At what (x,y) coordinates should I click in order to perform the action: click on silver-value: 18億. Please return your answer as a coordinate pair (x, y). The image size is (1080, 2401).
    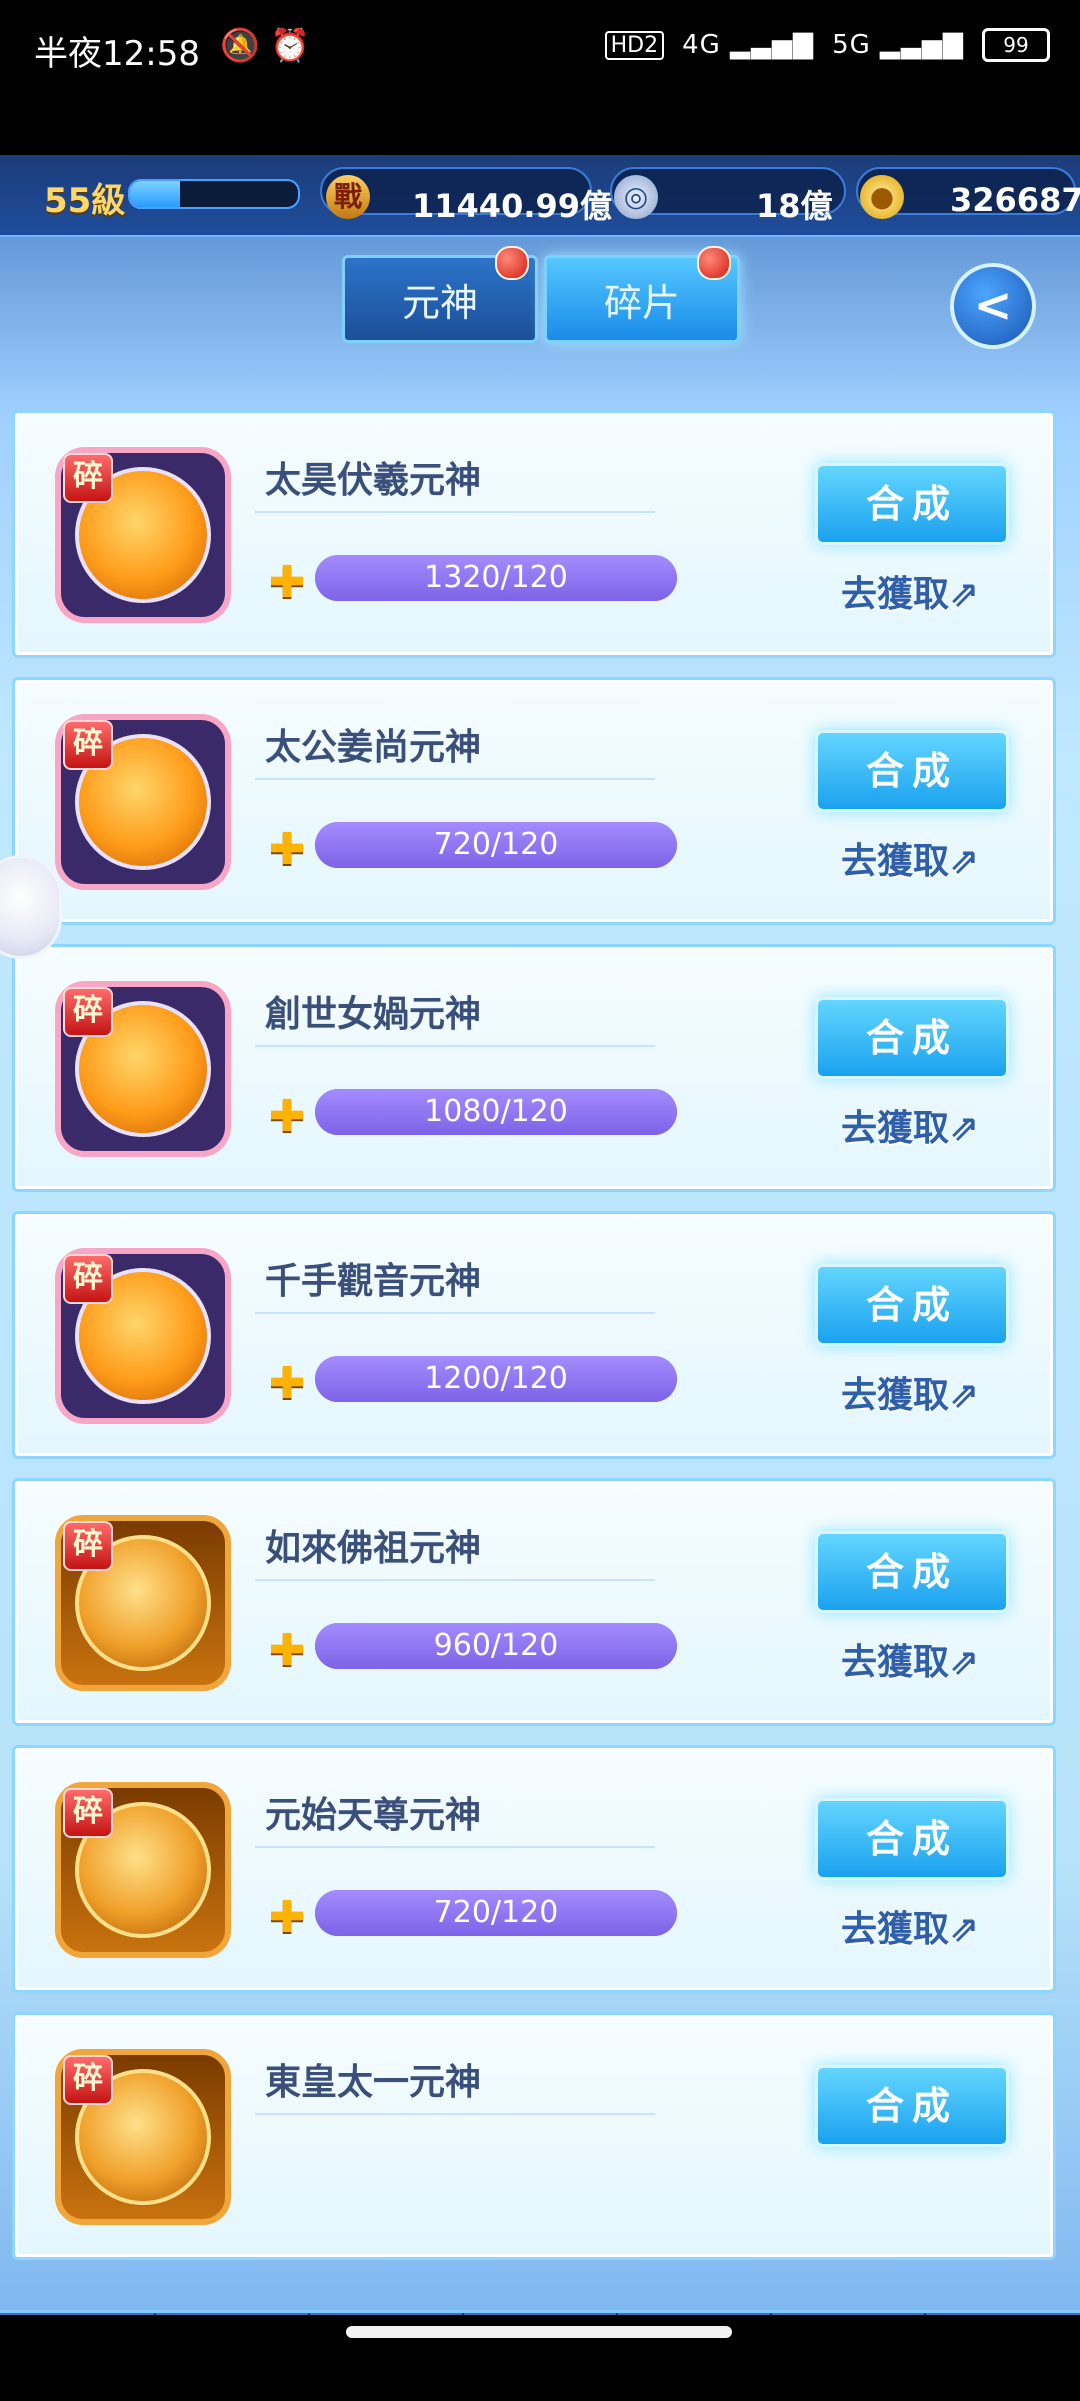
    Looking at the image, I should click on (794, 206).